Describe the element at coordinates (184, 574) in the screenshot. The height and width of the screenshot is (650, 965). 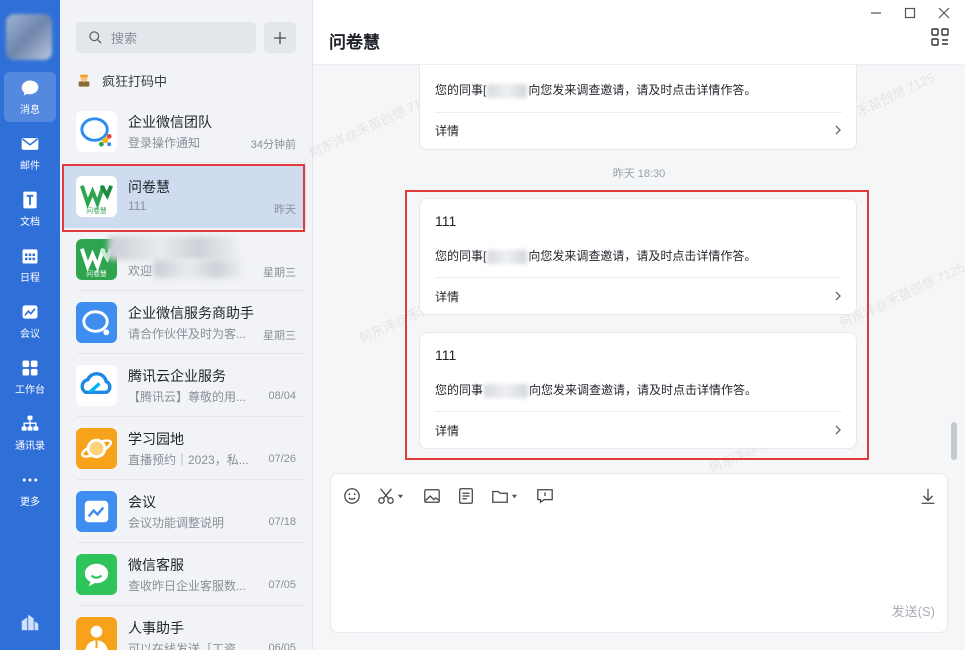
I see `conversation-item: 微信客服 查收昨日企业客服数... 07/05` at that location.